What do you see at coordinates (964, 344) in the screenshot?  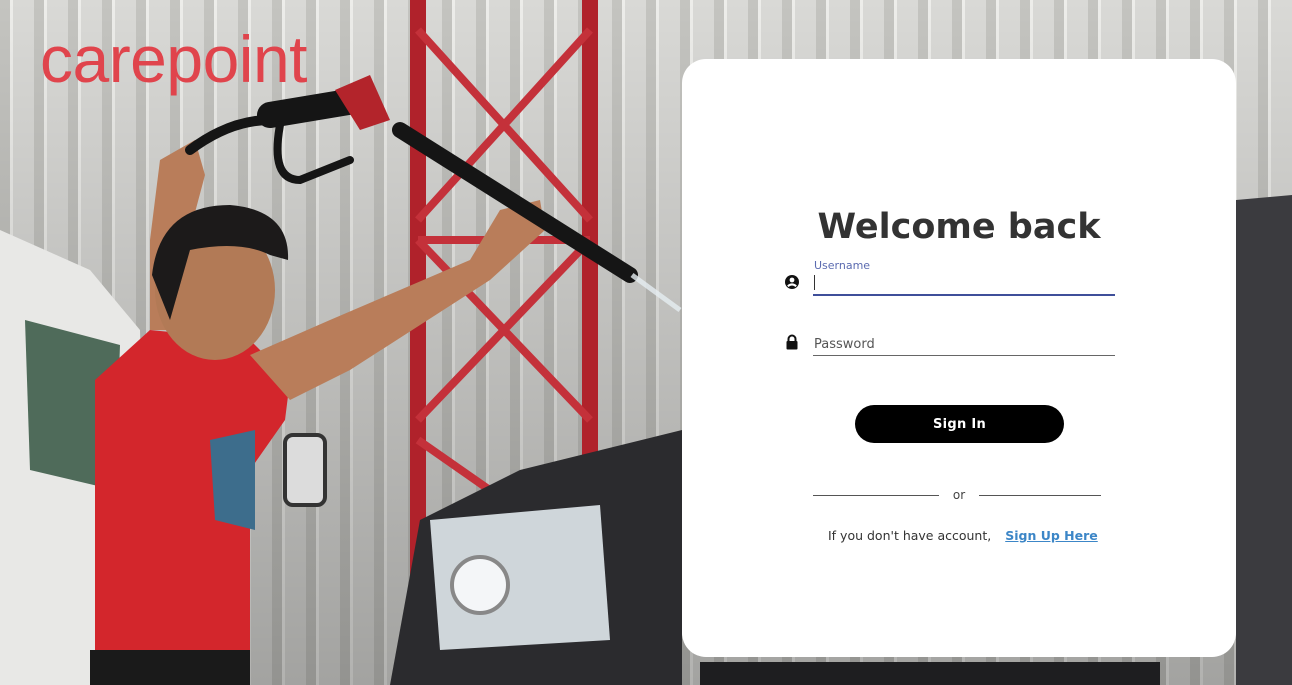 I see `password-input` at bounding box center [964, 344].